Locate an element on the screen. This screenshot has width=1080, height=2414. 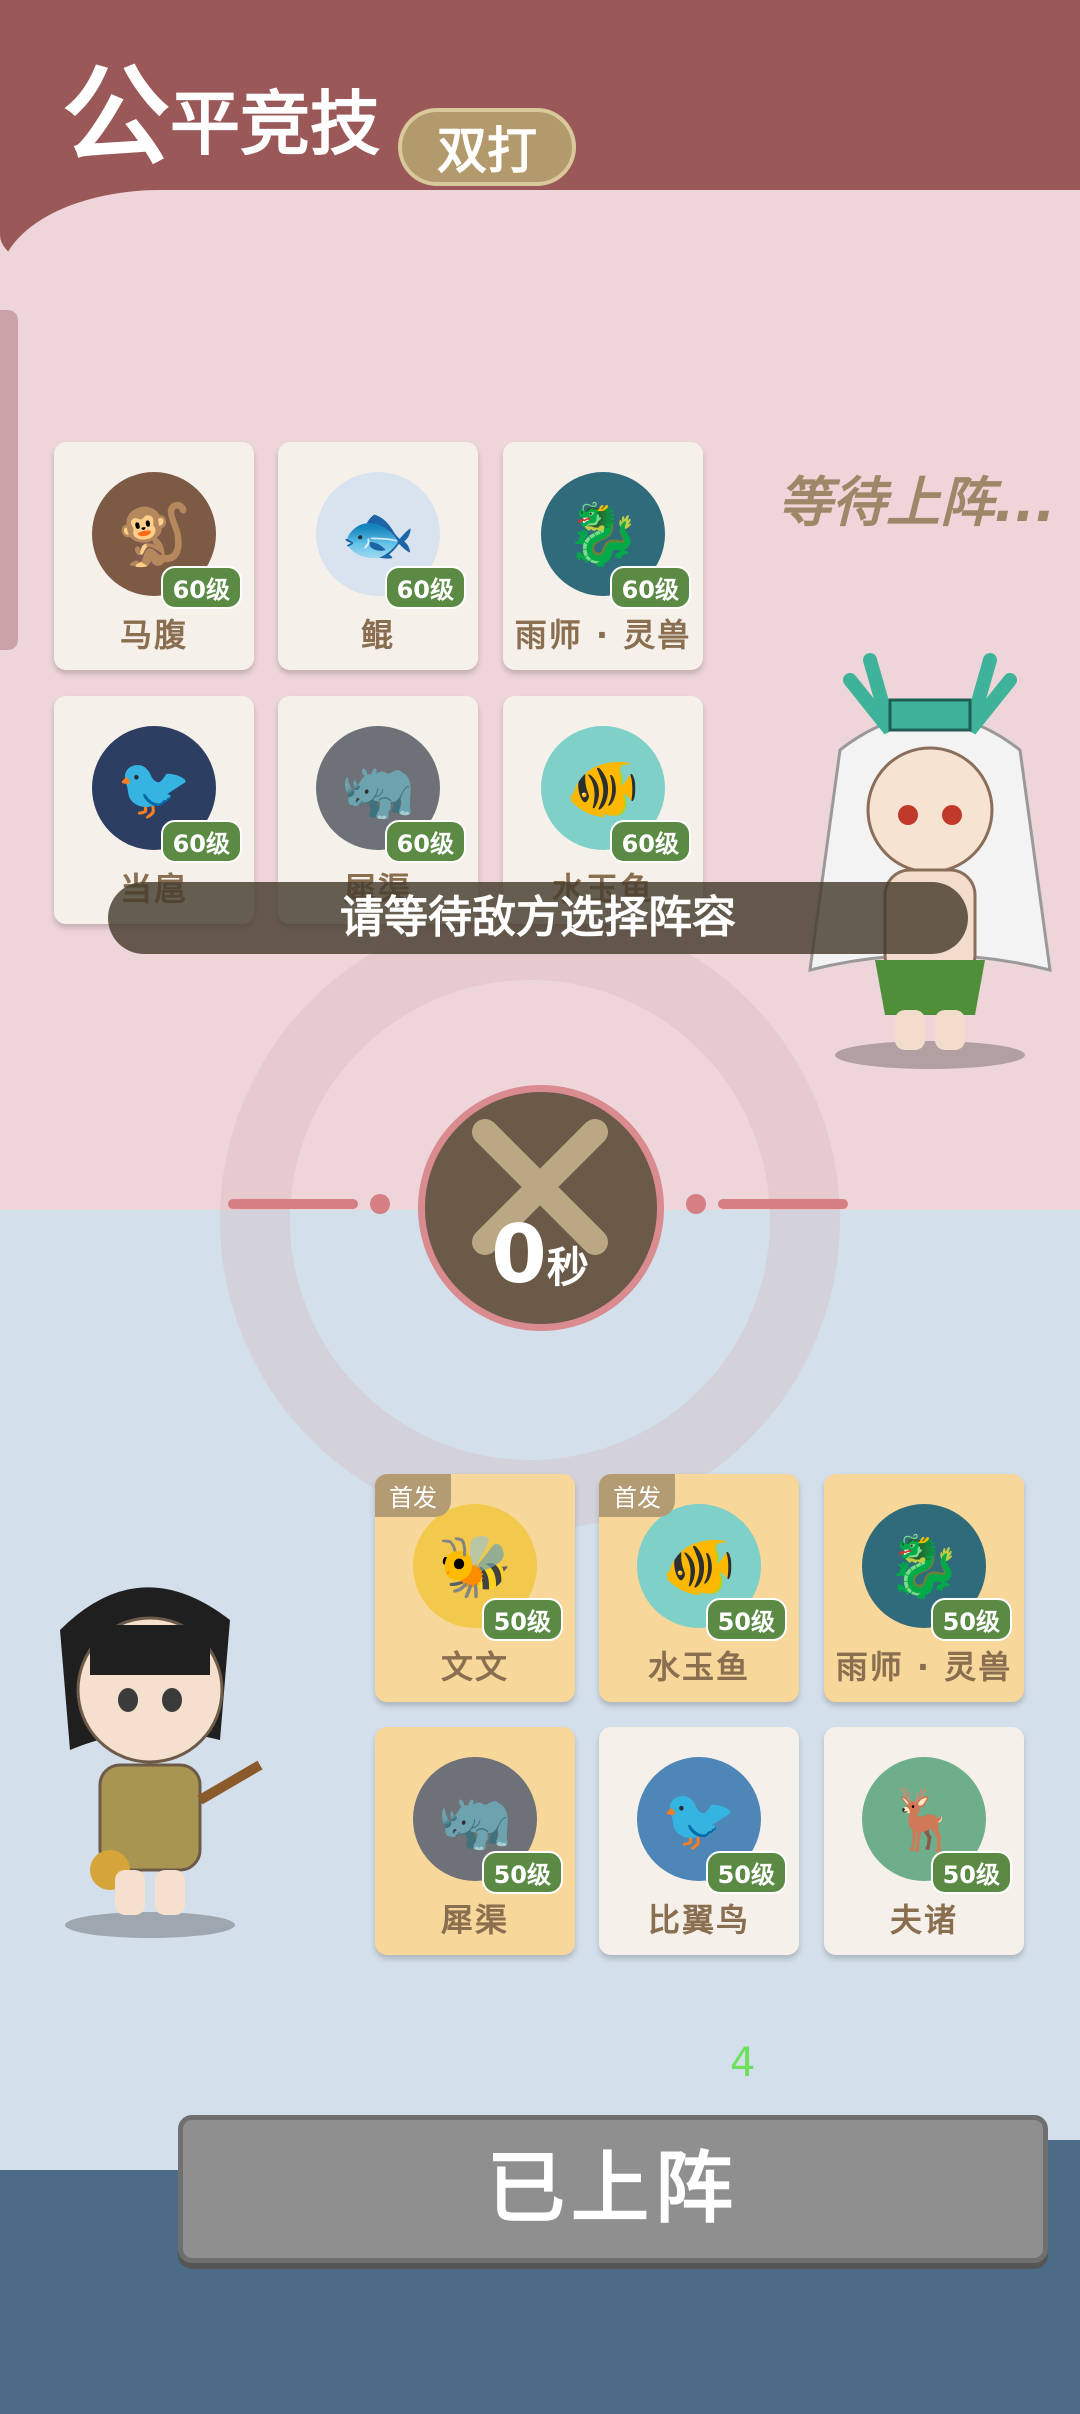
page-title: 公平竞技 is located at coordinates (221, 121).